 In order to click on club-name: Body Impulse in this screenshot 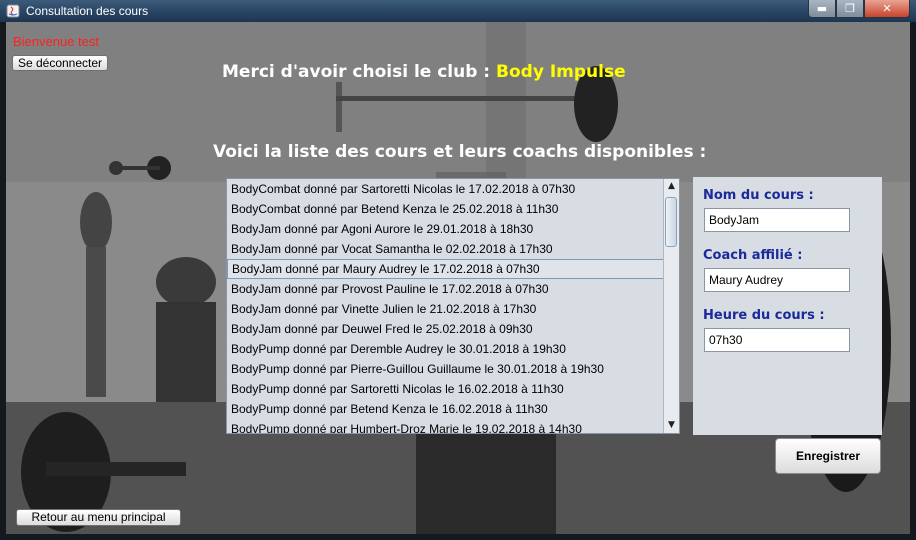, I will do `click(561, 72)`.